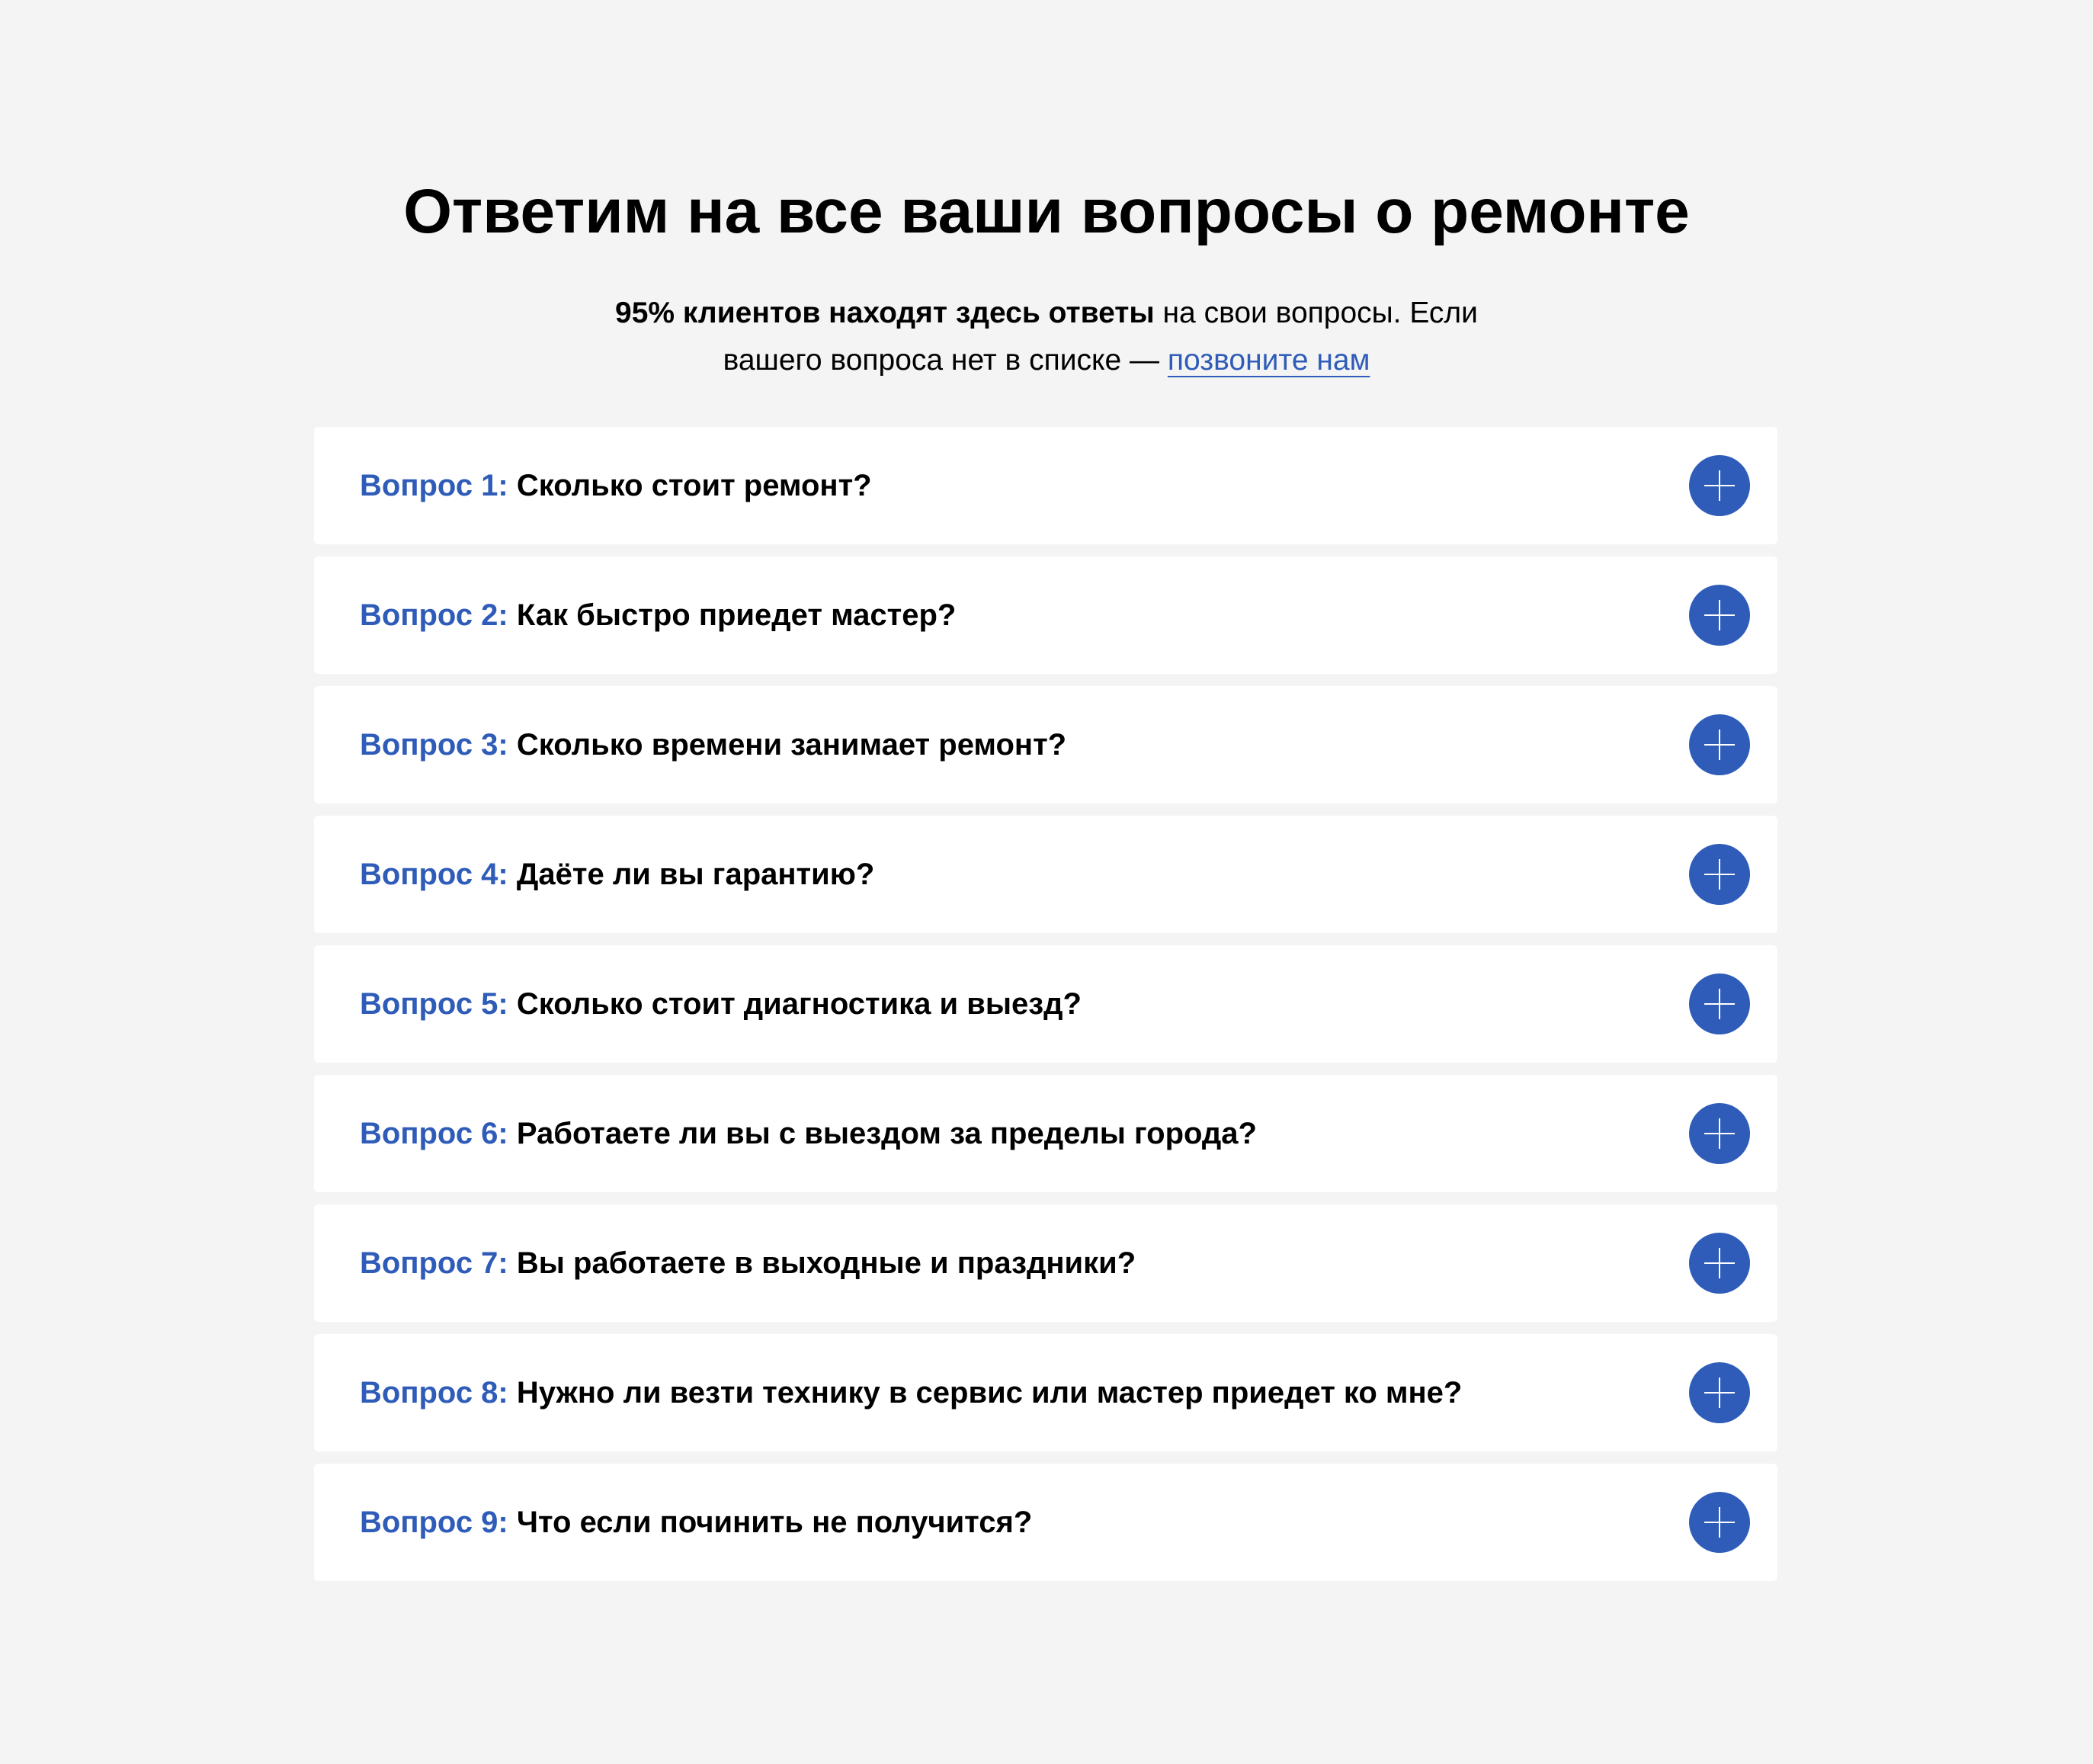  I want to click on subtitle-text: на свои вопросы. Если, so click(1316, 313).